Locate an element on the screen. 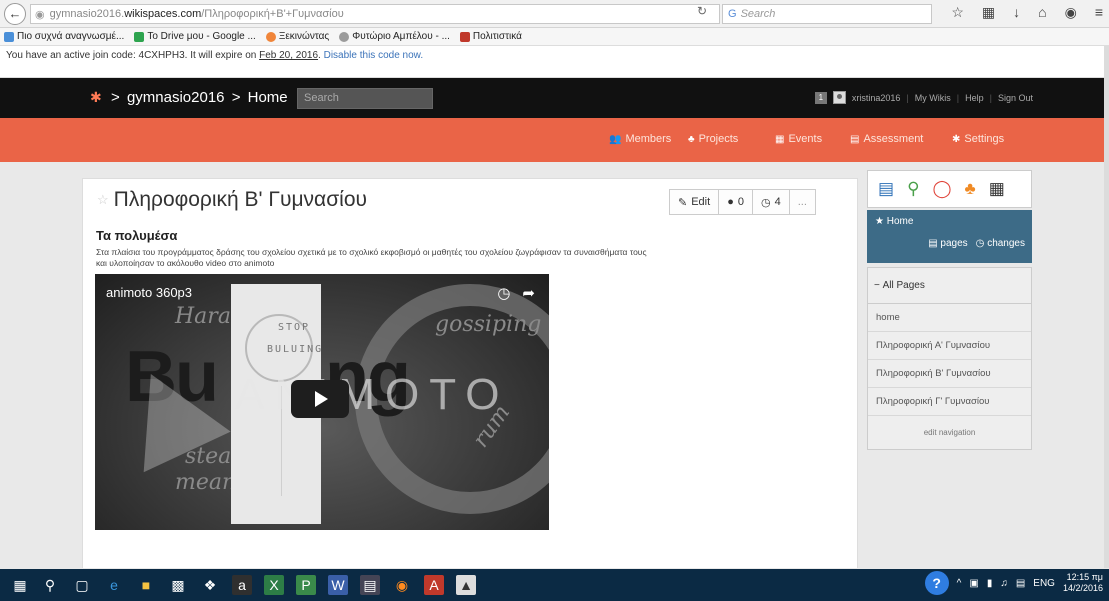 The image size is (1109, 601). acrobat-icon: A is located at coordinates (434, 585).